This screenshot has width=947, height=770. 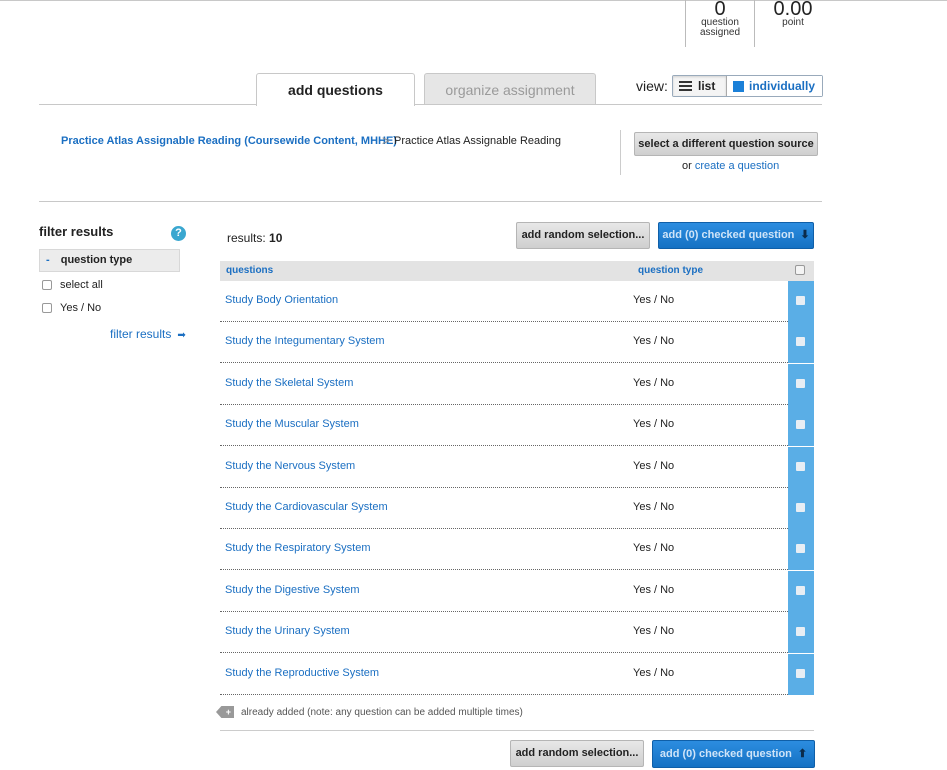 I want to click on table-row: Study the Muscular System Yes / No, so click(x=517, y=426).